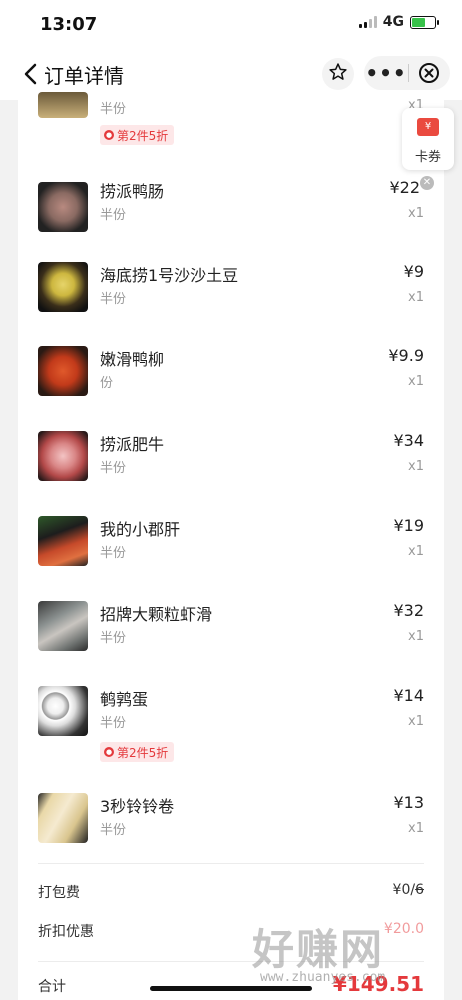  I want to click on network-label: 4G, so click(393, 22).